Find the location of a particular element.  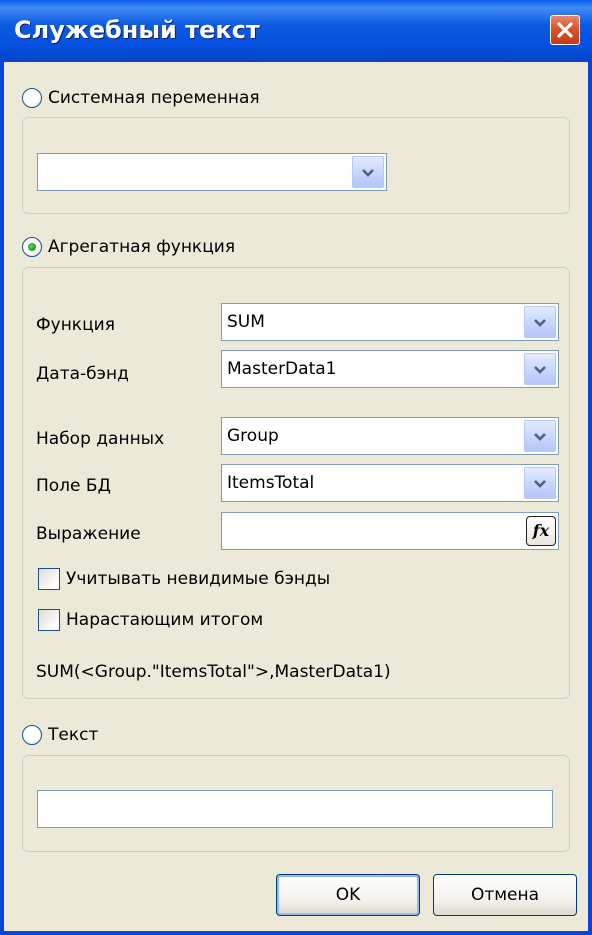

dialog-title: Служебный текст is located at coordinates (137, 30).